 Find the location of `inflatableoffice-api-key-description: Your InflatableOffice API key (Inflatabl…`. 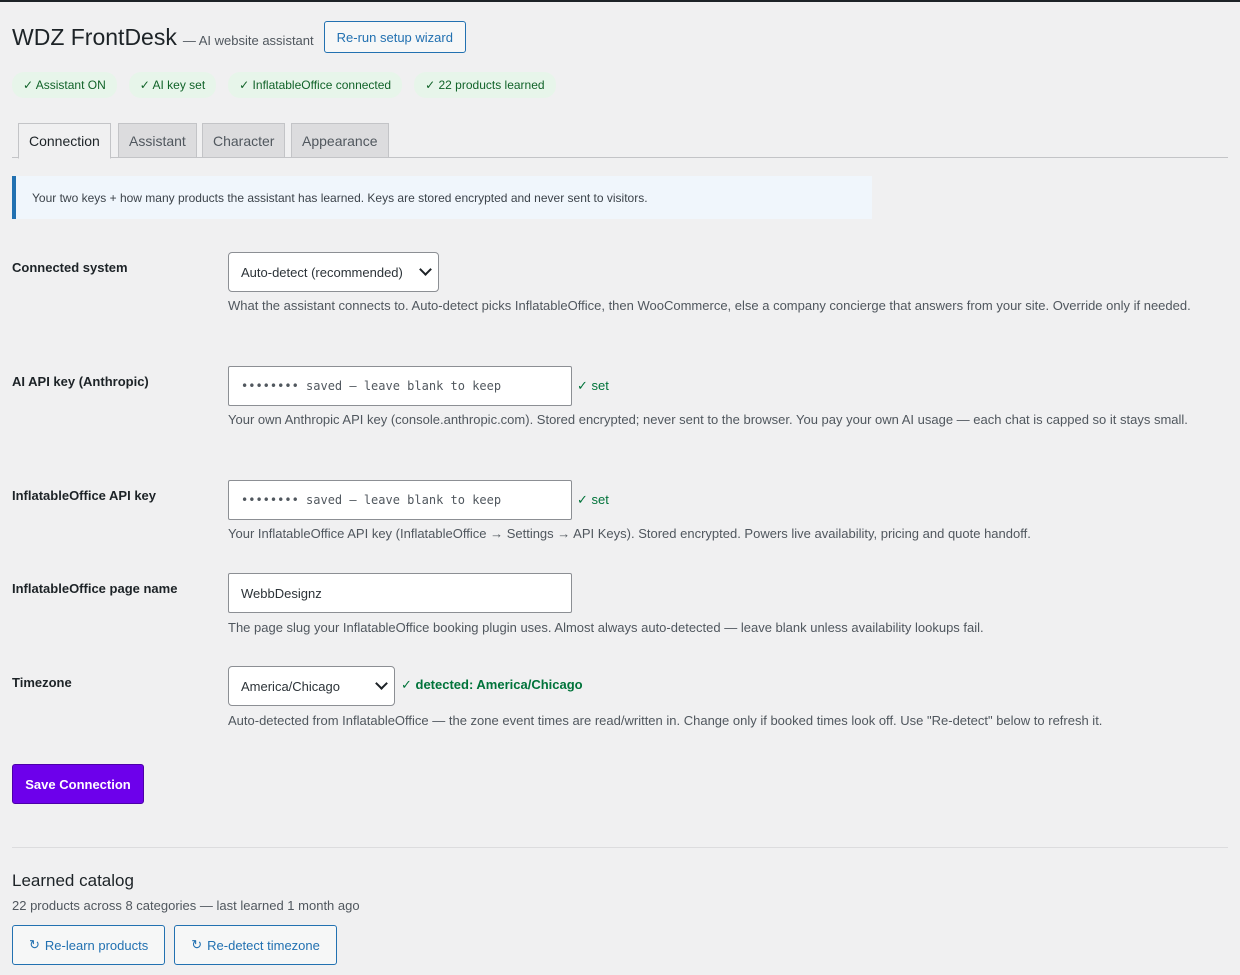

inflatableoffice-api-key-description: Your InflatableOffice API key (Inflatabl… is located at coordinates (629, 533).